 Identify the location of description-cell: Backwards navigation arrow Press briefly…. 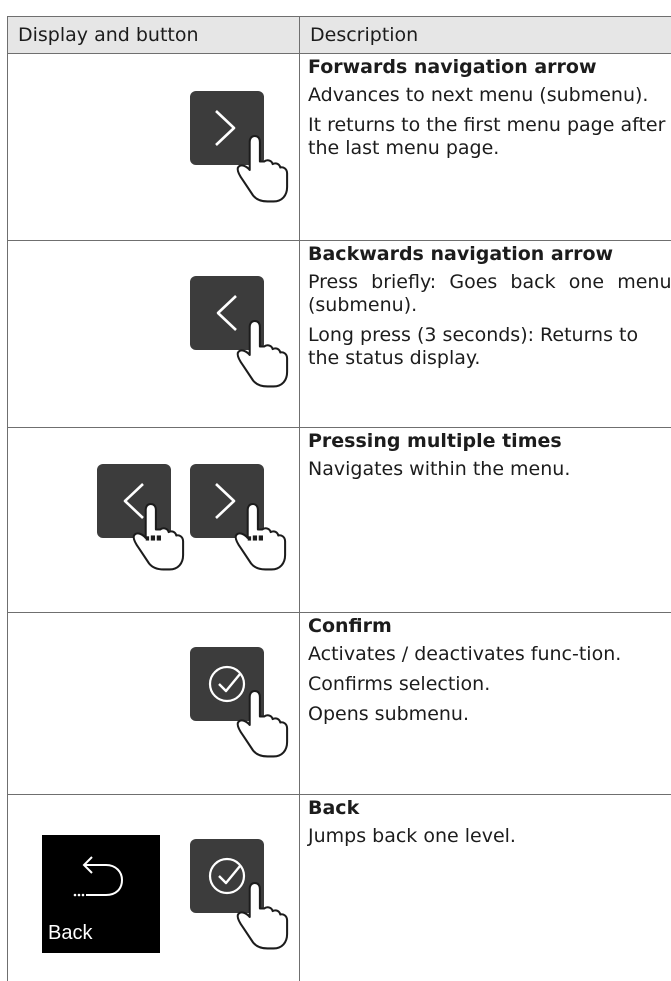
(485, 334).